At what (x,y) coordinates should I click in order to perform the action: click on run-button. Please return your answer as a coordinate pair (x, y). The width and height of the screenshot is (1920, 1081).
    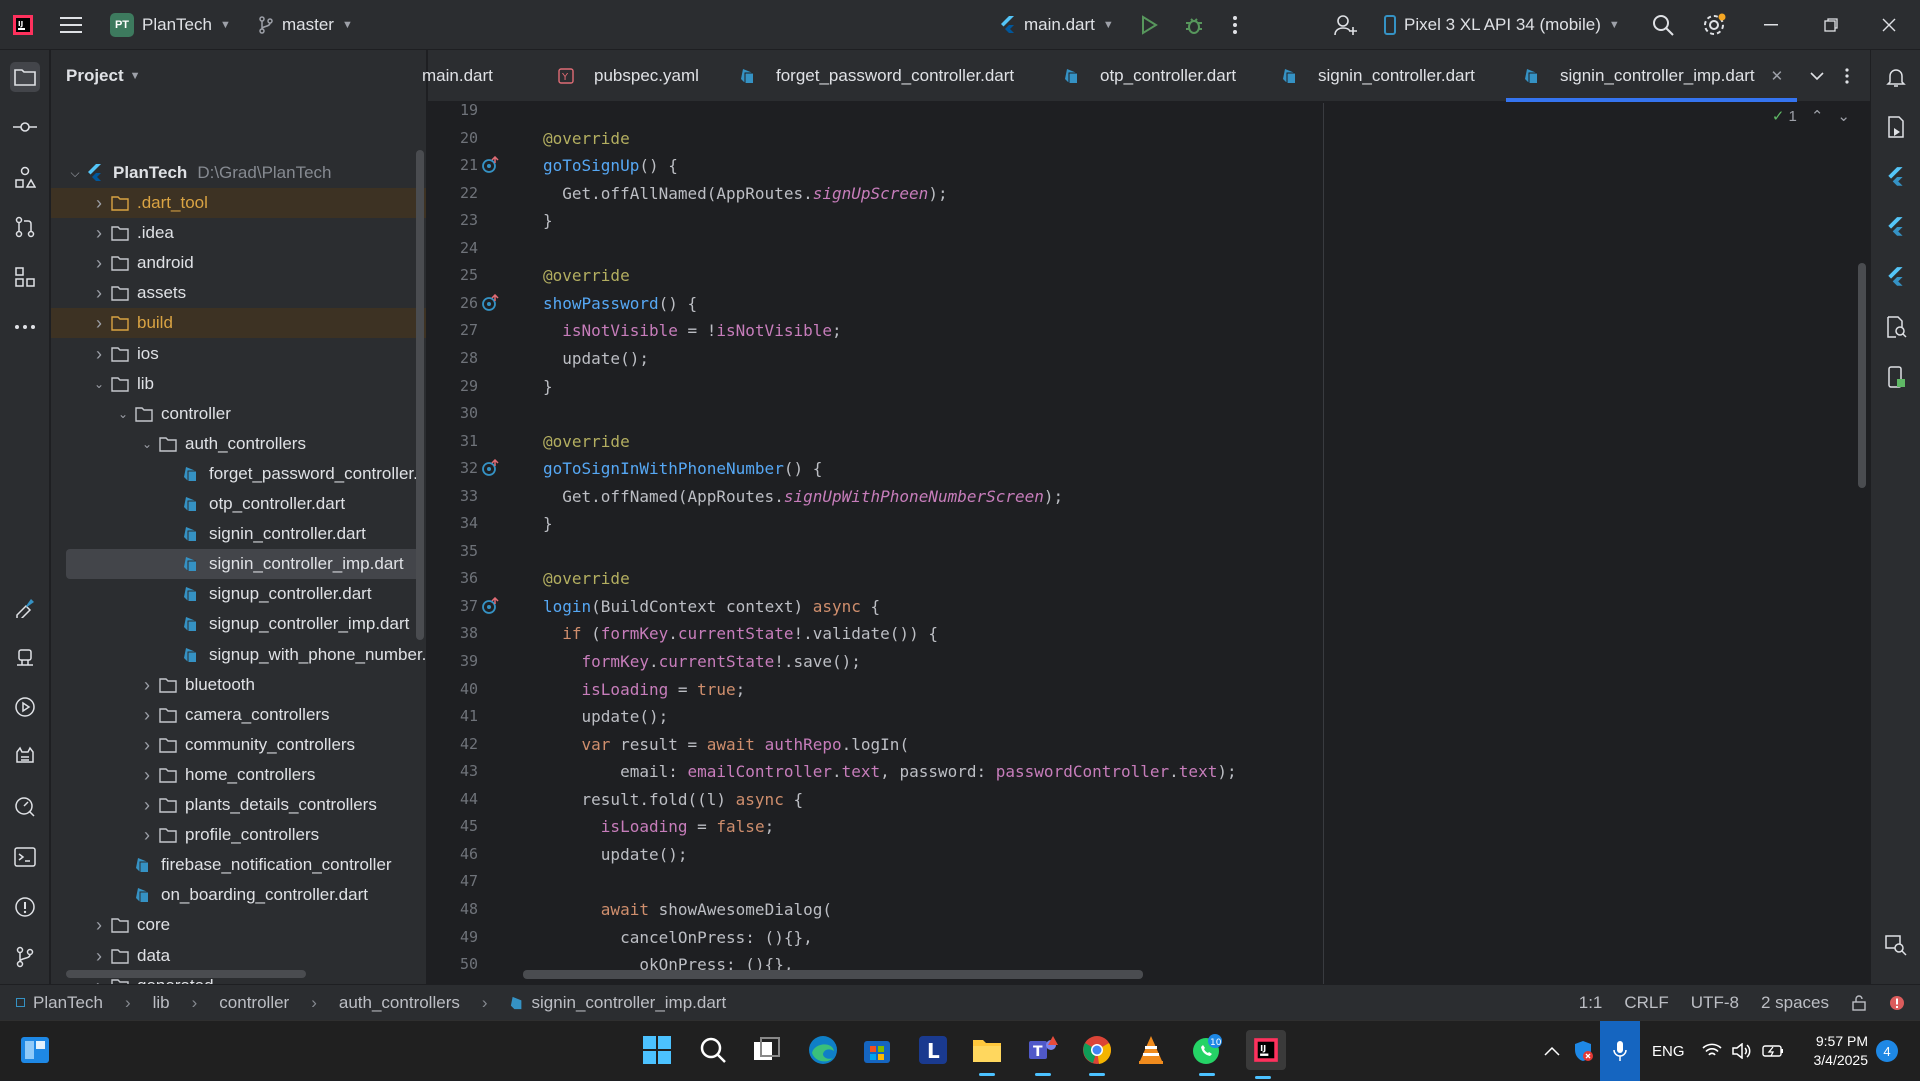
    Looking at the image, I should click on (1149, 25).